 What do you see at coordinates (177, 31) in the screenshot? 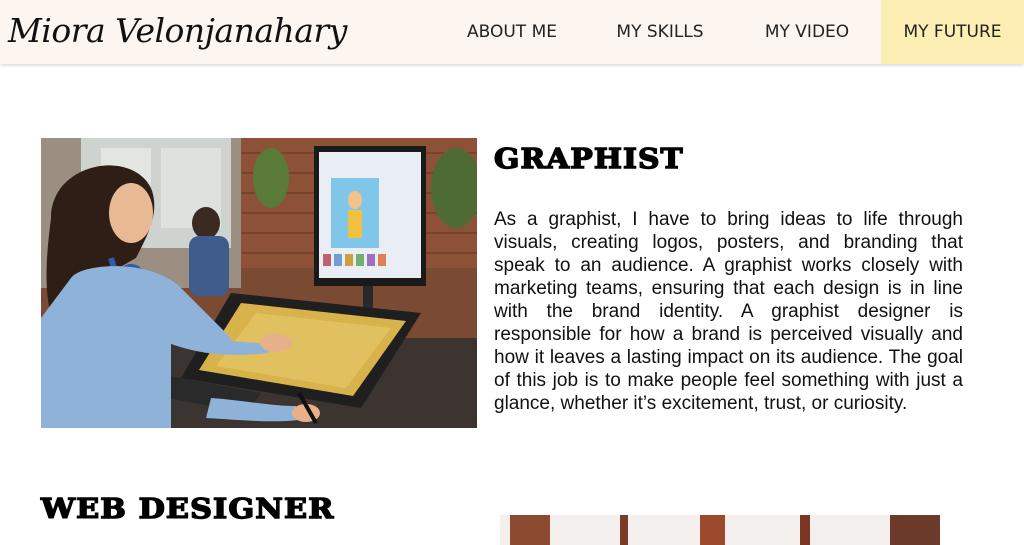
I see `site-logo: Miora Velonjanahary` at bounding box center [177, 31].